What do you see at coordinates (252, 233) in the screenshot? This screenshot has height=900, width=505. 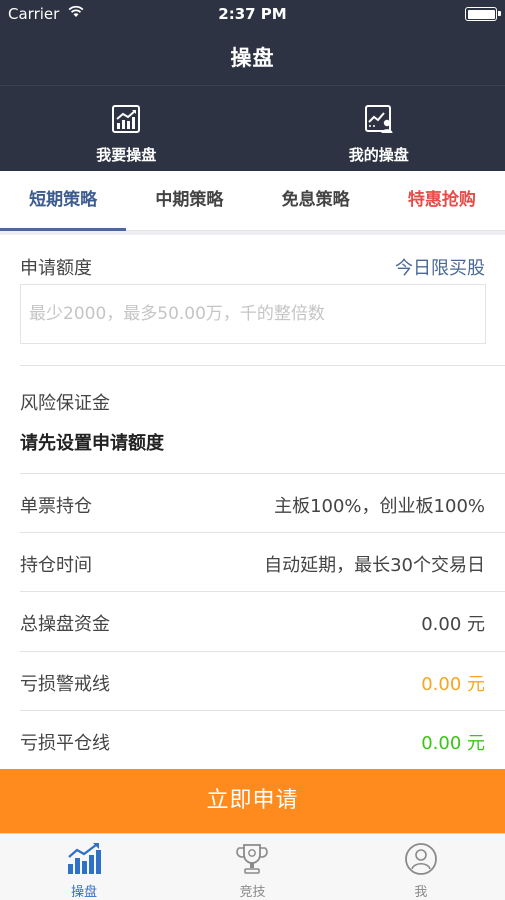 I see `section-gap` at bounding box center [252, 233].